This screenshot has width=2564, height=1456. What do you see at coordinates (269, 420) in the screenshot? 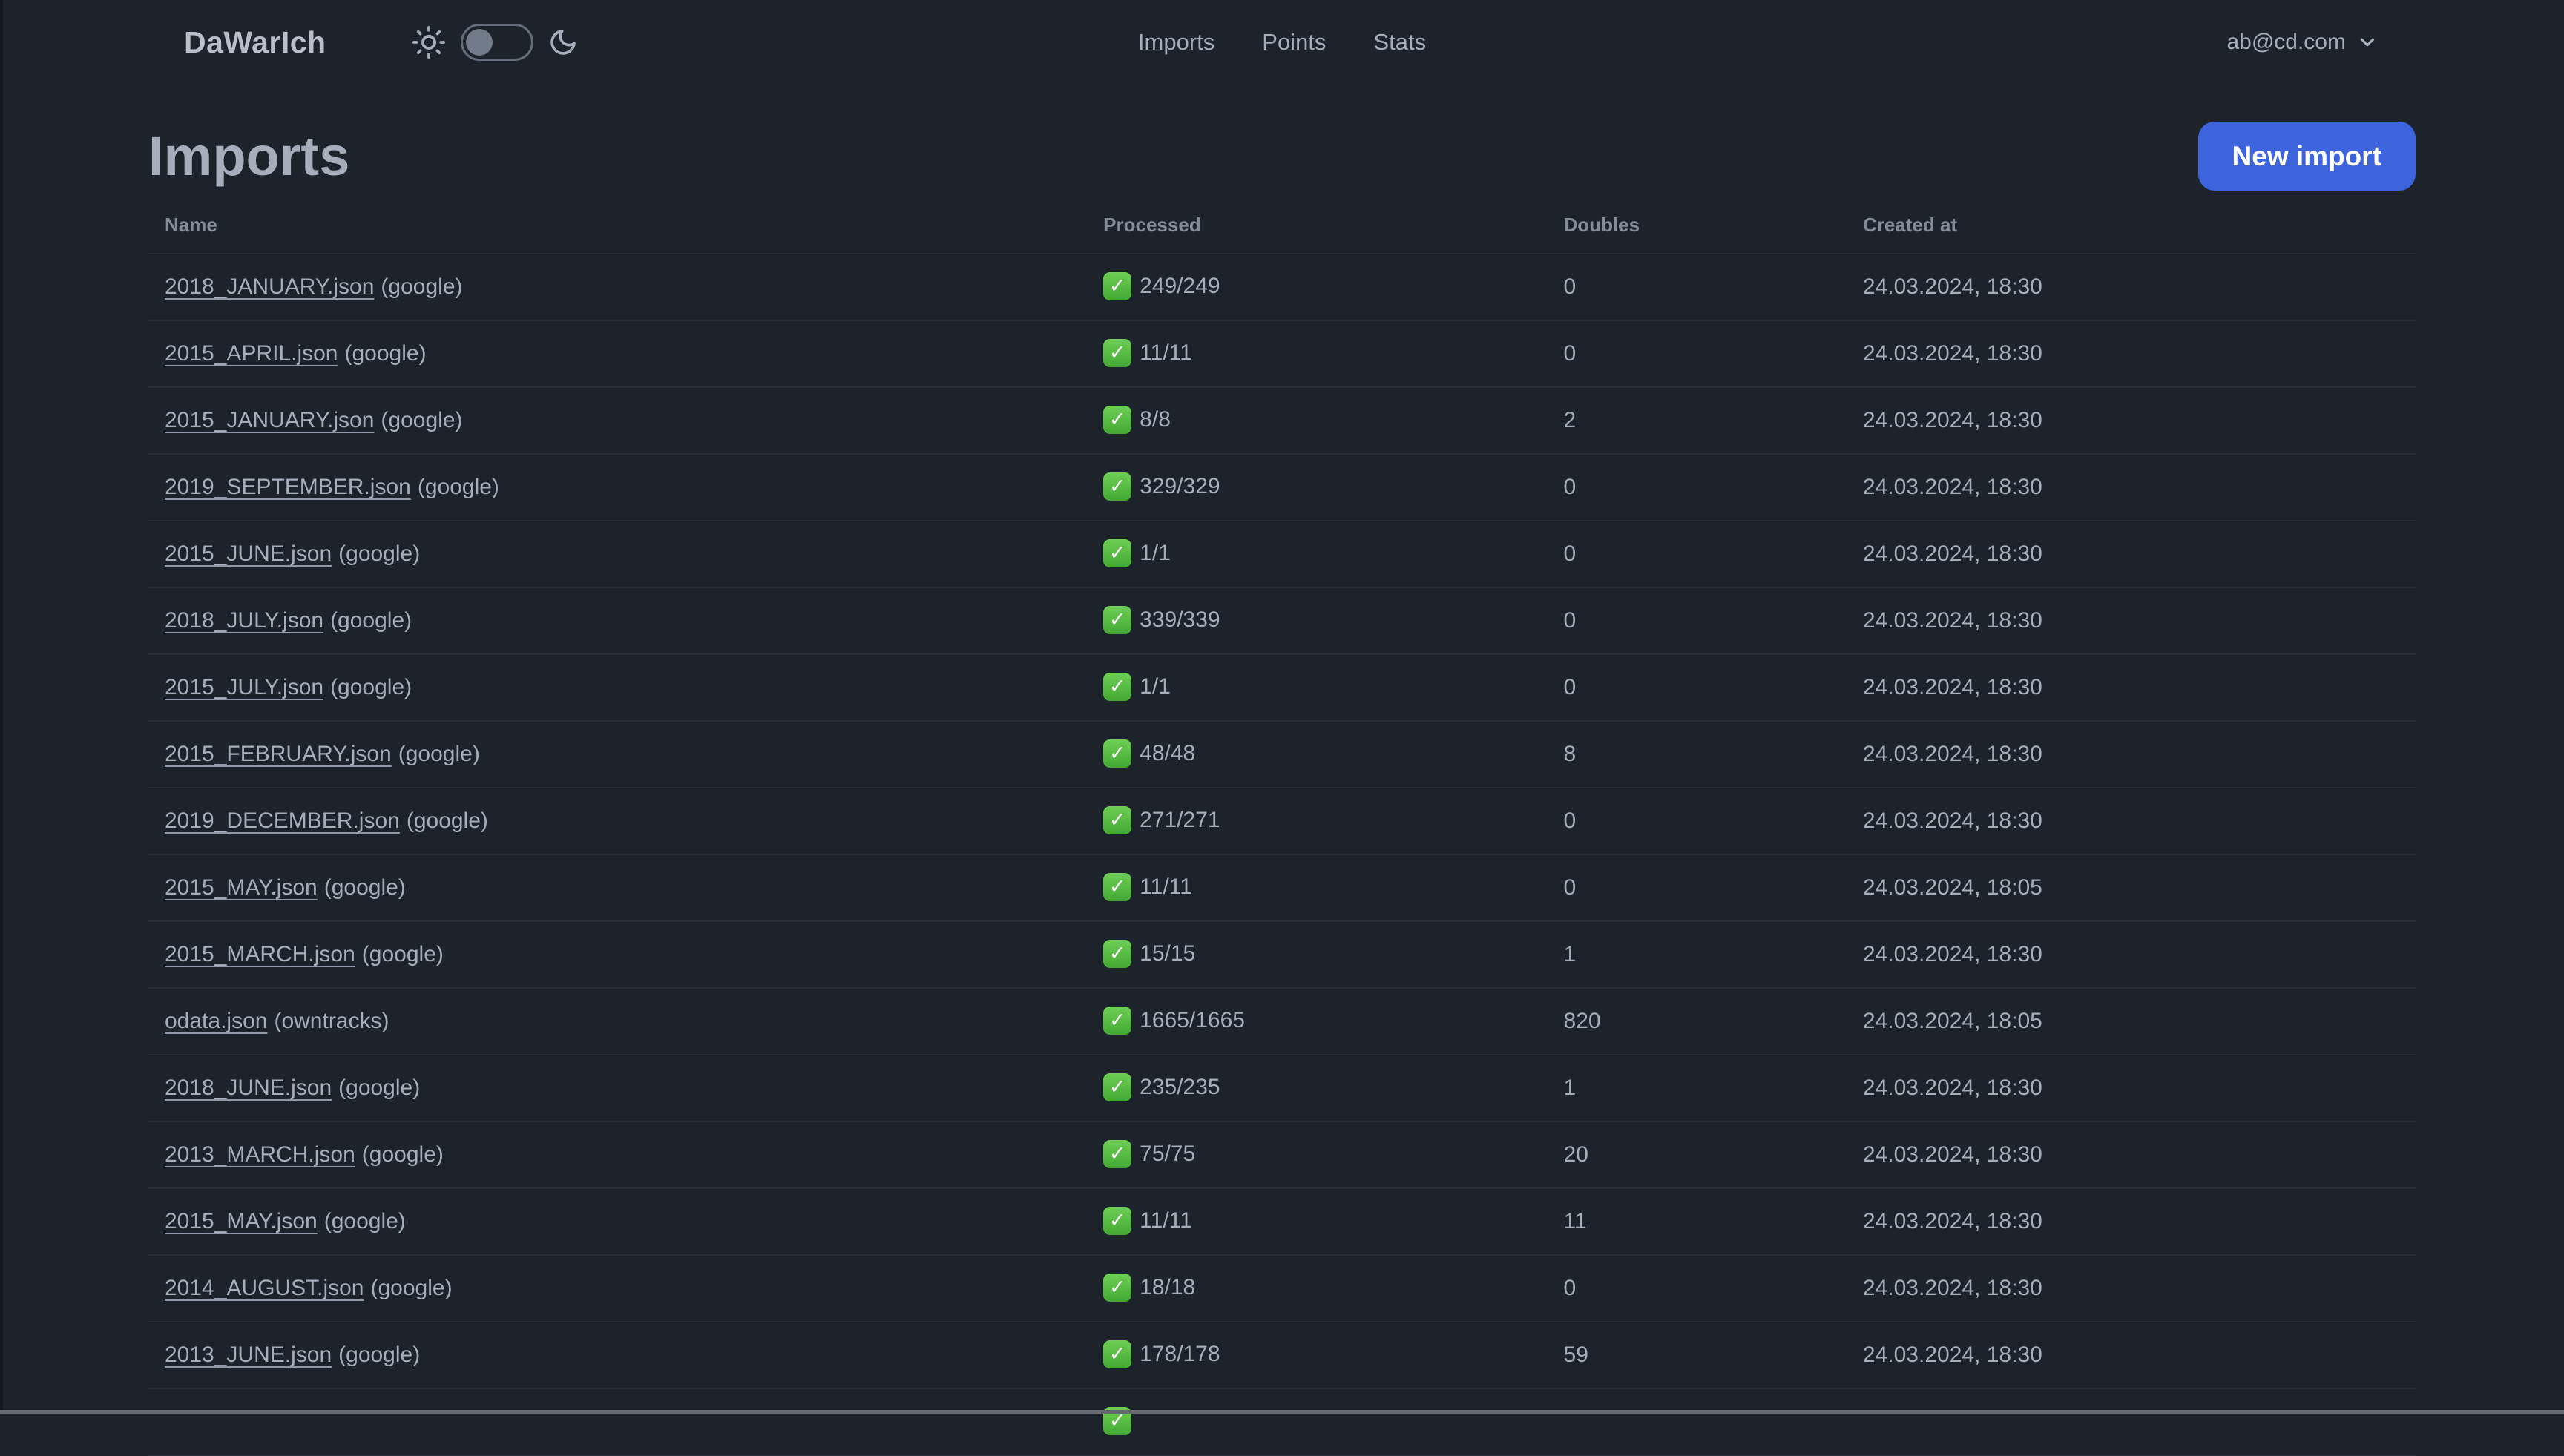
I see `import-file-link: 2015_JANUARY.json` at bounding box center [269, 420].